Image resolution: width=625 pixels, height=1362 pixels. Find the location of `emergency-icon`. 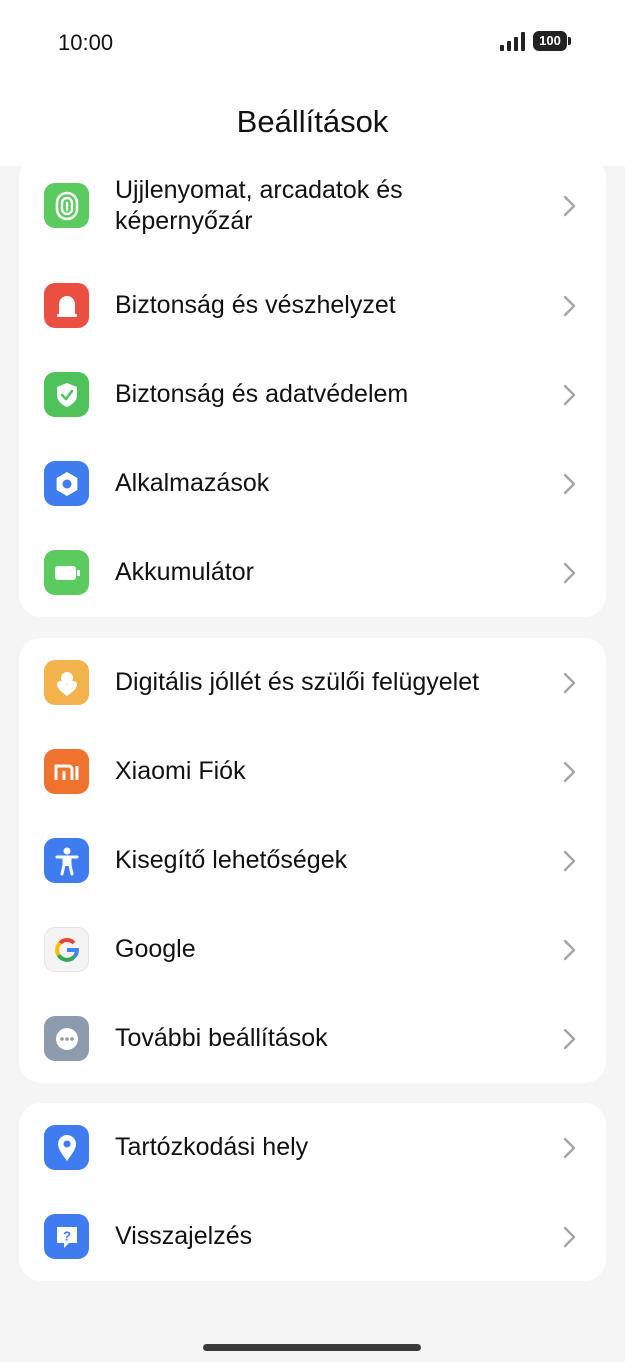

emergency-icon is located at coordinates (66, 305).